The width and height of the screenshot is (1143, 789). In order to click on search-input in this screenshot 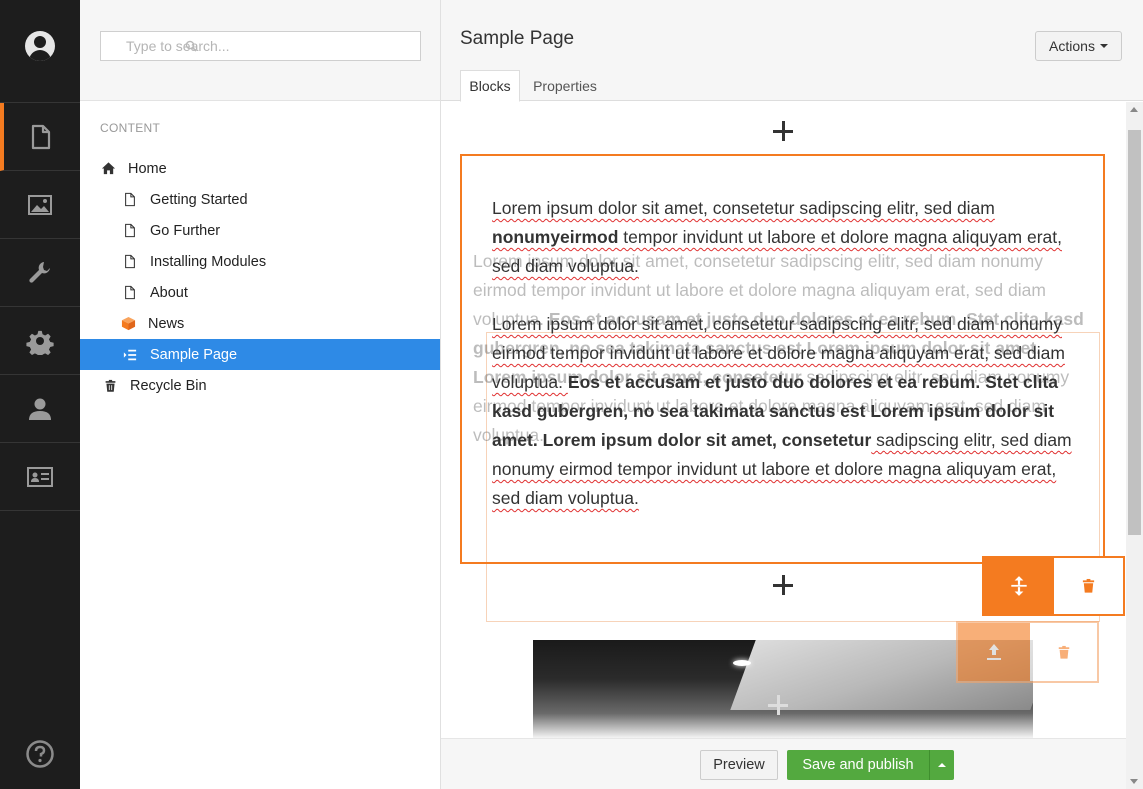, I will do `click(260, 46)`.